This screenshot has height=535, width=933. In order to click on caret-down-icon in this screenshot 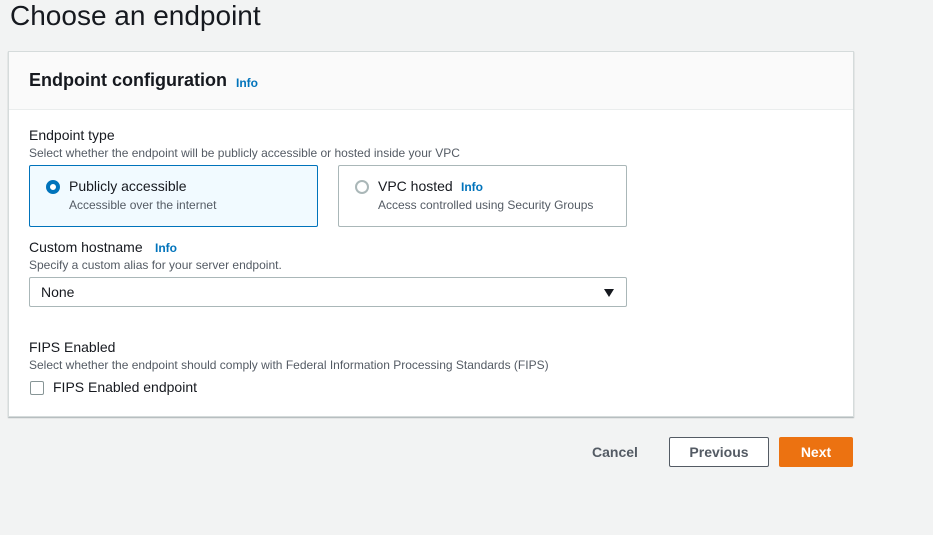, I will do `click(609, 293)`.